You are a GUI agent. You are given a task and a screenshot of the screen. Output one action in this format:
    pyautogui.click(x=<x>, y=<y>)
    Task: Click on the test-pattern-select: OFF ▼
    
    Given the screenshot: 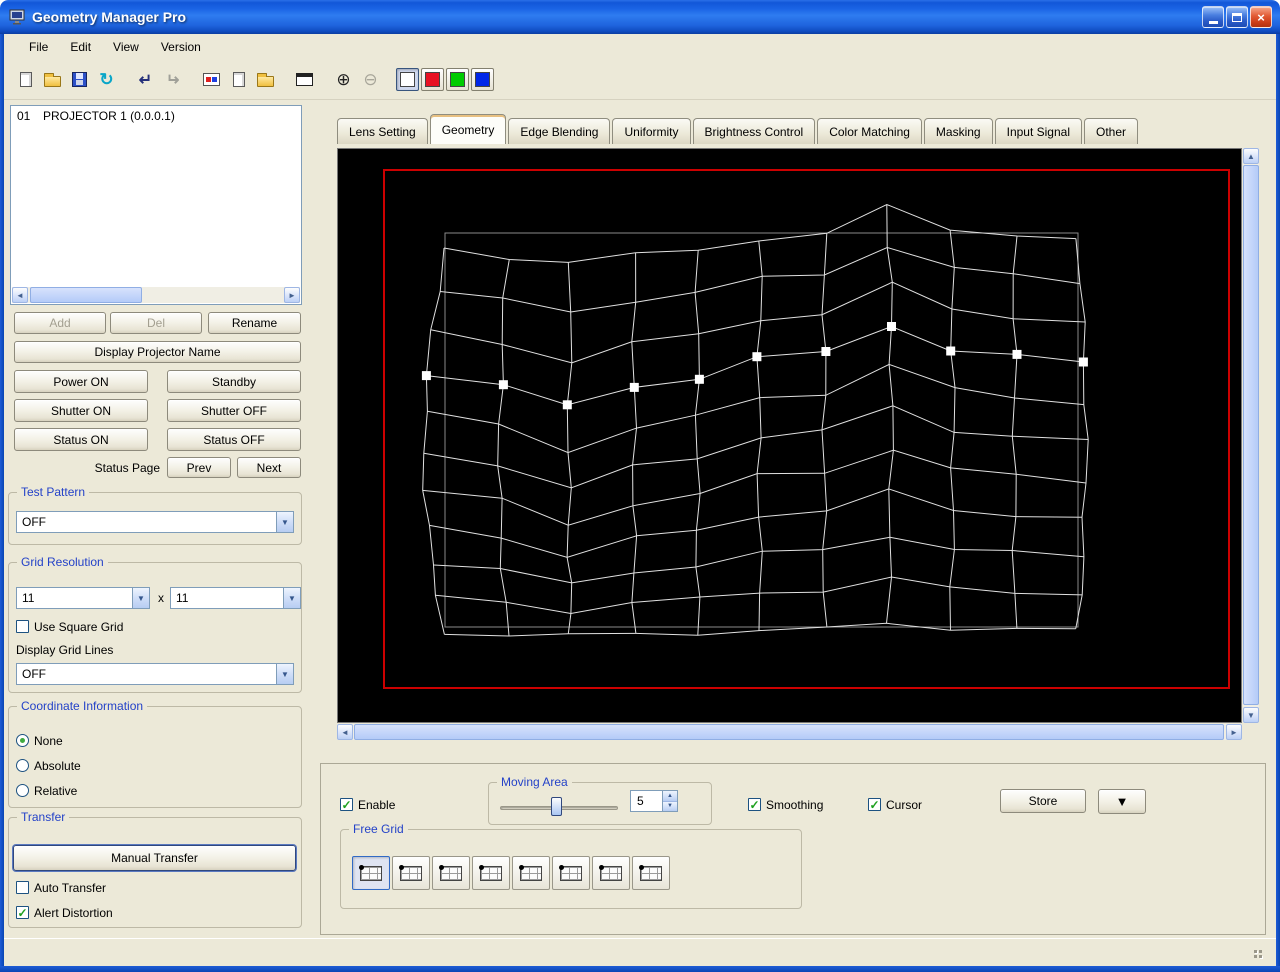 What is the action you would take?
    pyautogui.click(x=155, y=522)
    